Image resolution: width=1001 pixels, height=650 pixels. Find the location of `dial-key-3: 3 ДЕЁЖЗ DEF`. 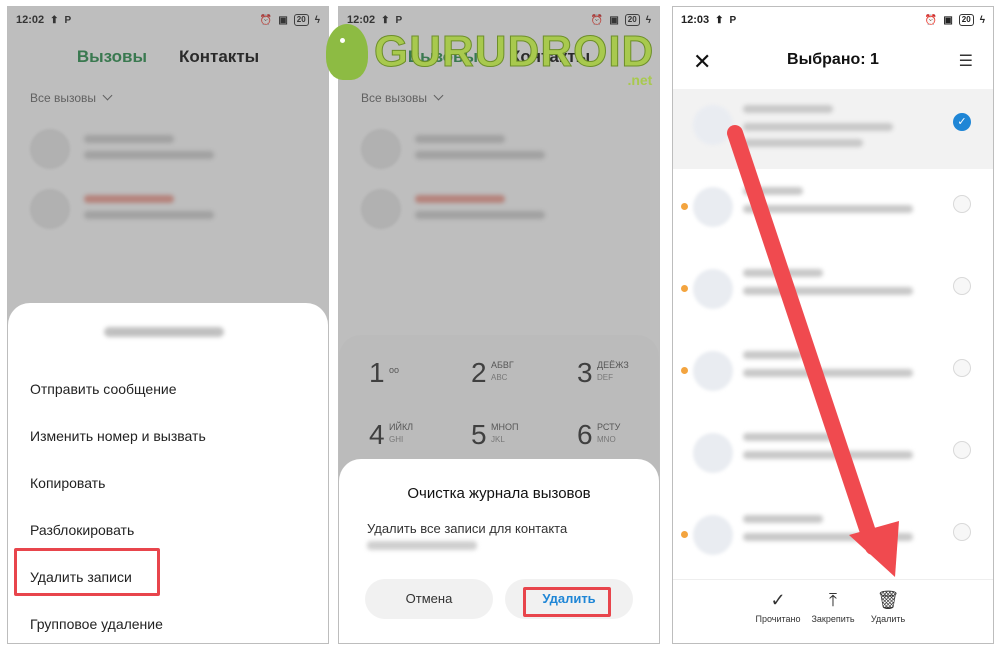

dial-key-3: 3 ДЕЁЖЗ DEF is located at coordinates (618, 379).